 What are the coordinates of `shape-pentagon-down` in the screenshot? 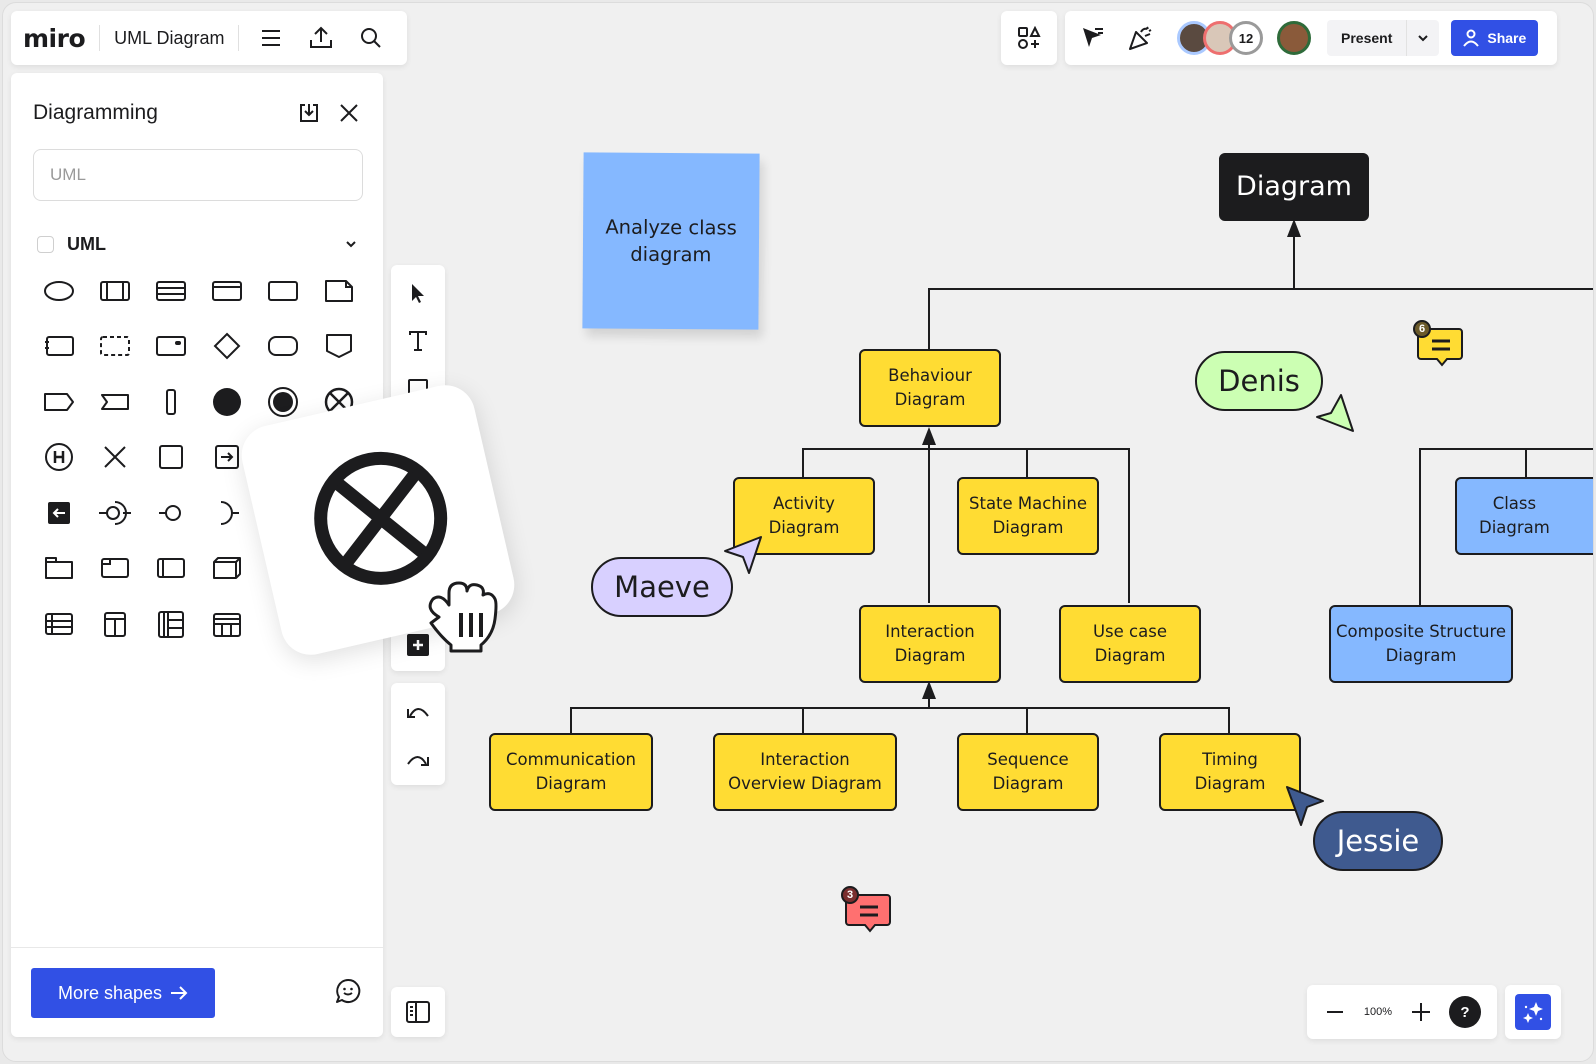 It's located at (339, 347).